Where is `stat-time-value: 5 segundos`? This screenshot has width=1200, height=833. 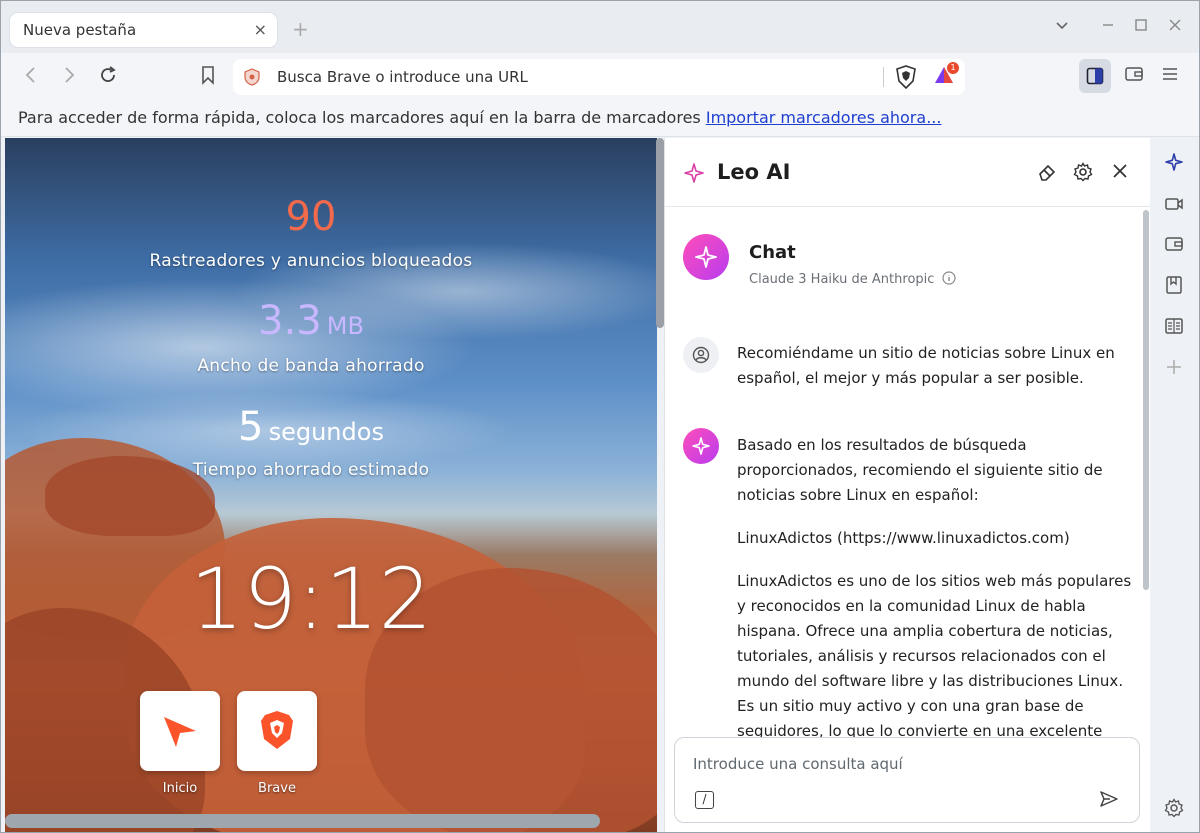 stat-time-value: 5 segundos is located at coordinates (311, 427).